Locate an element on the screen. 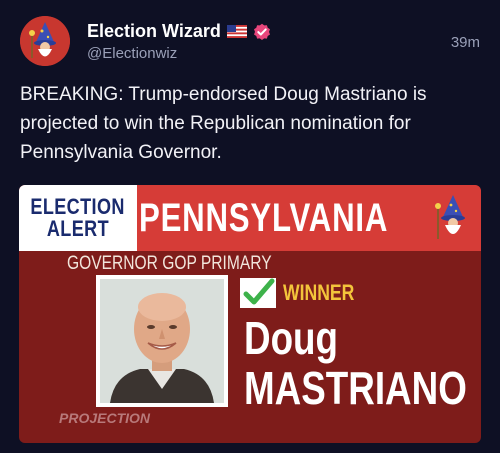  us-flag-icon is located at coordinates (236, 31).